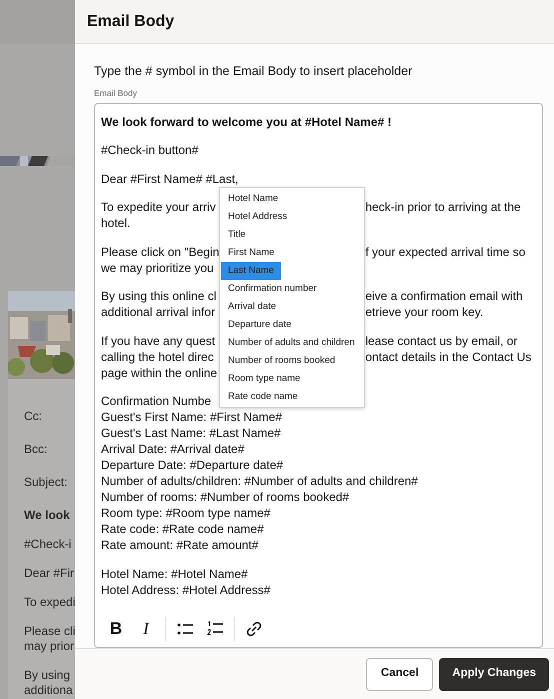 The width and height of the screenshot is (554, 699). I want to click on body-text: If you have any quest, so click(158, 340).